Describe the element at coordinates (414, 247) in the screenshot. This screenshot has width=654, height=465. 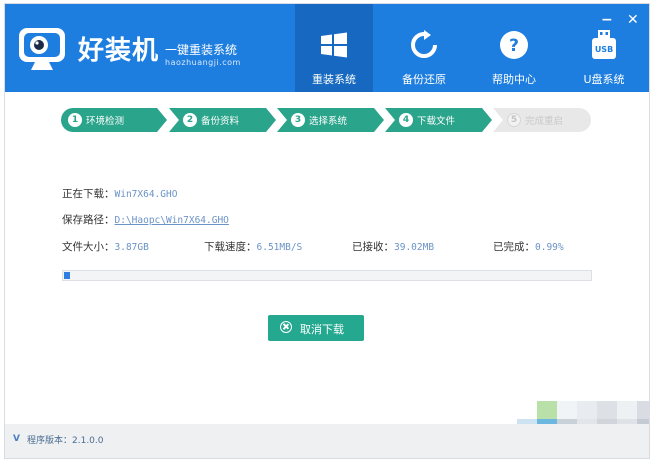
I see `received-value: 39.02MB` at that location.